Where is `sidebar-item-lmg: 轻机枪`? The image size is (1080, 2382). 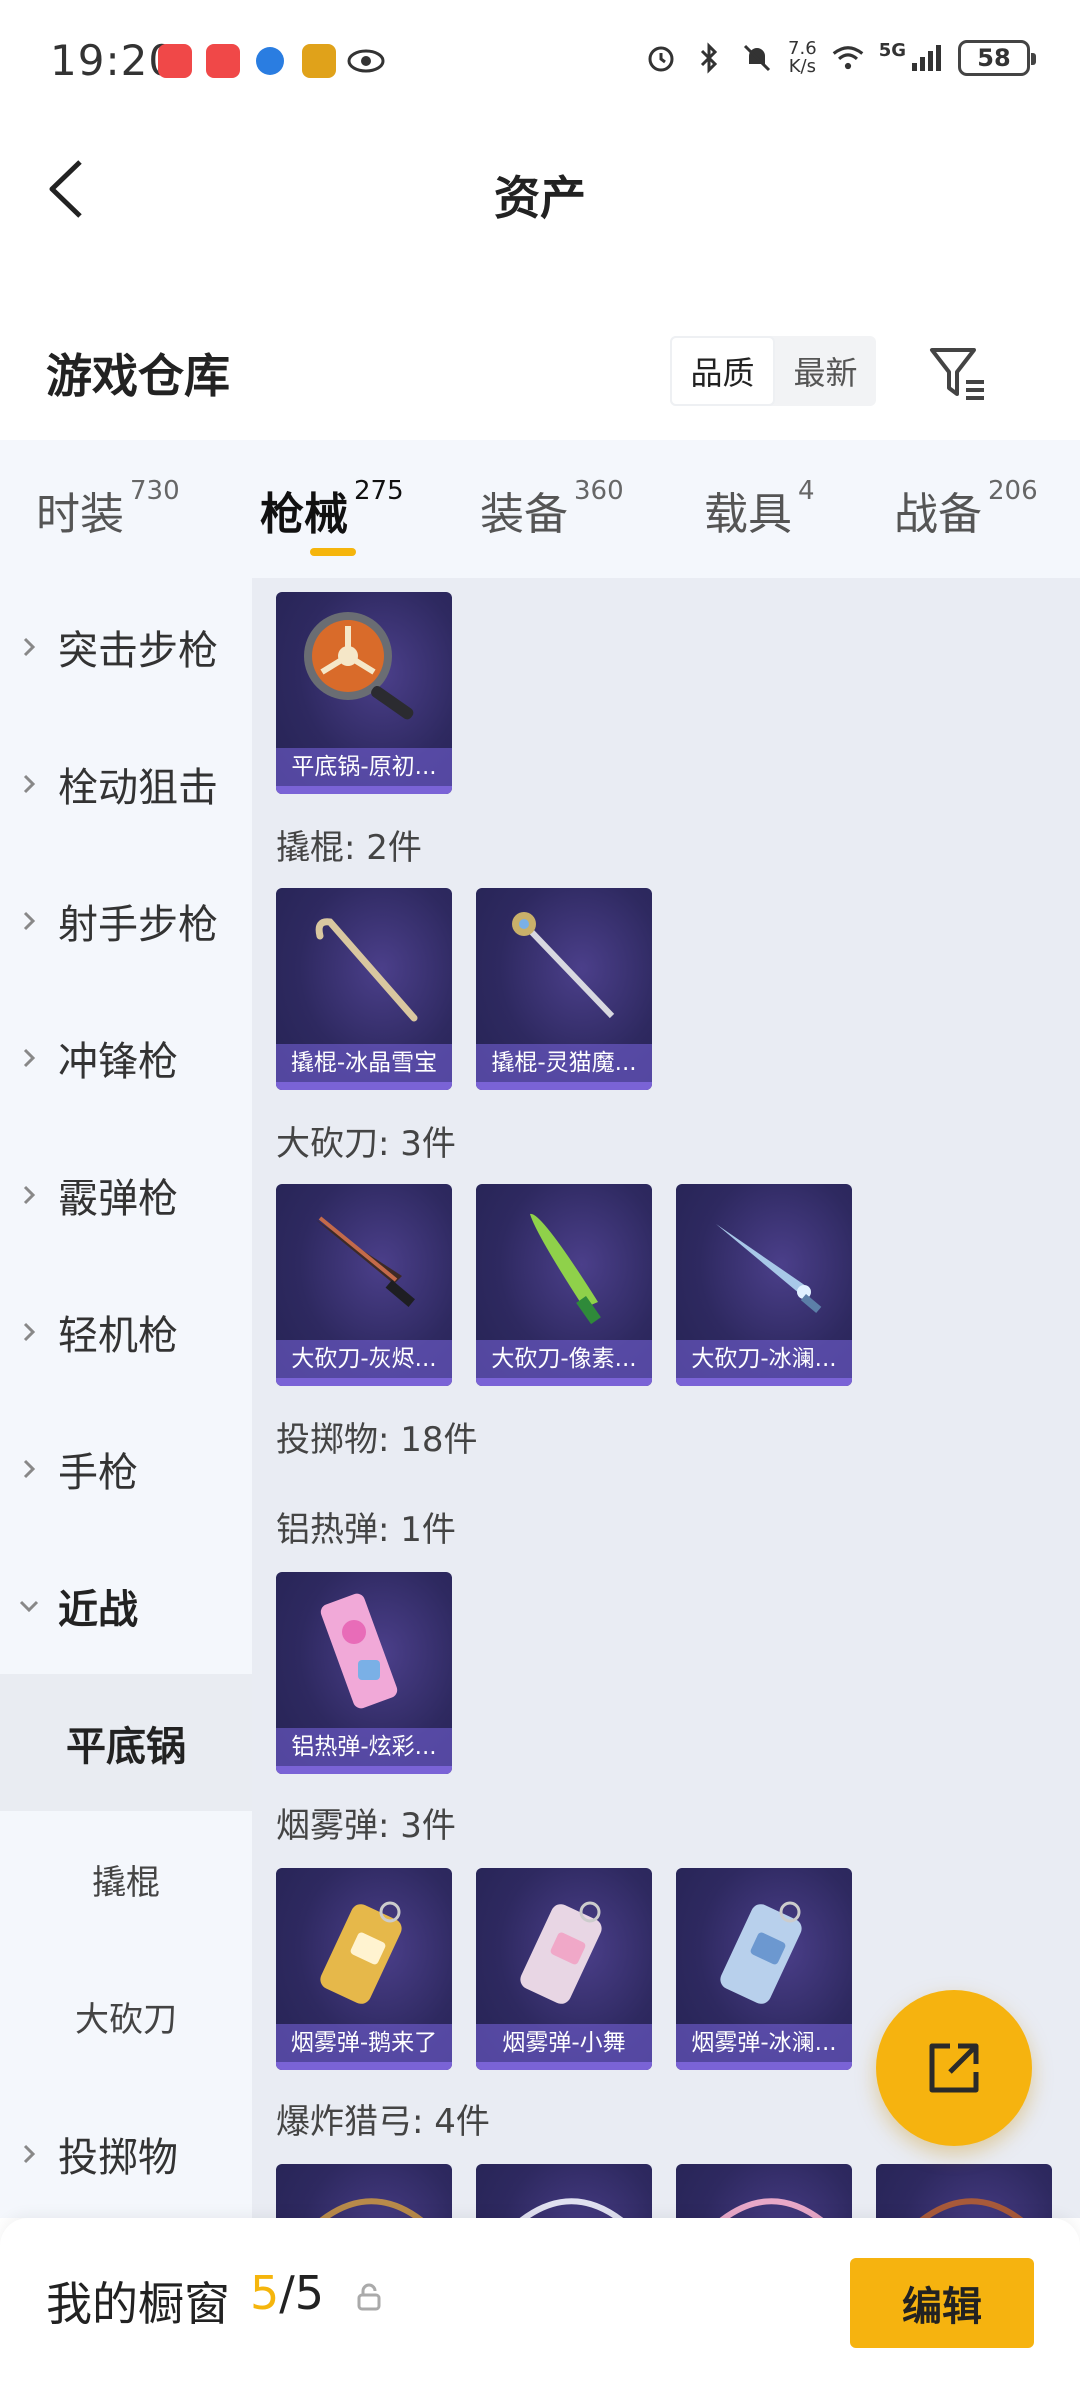
sidebar-item-lmg: 轻机枪 is located at coordinates (126, 1331).